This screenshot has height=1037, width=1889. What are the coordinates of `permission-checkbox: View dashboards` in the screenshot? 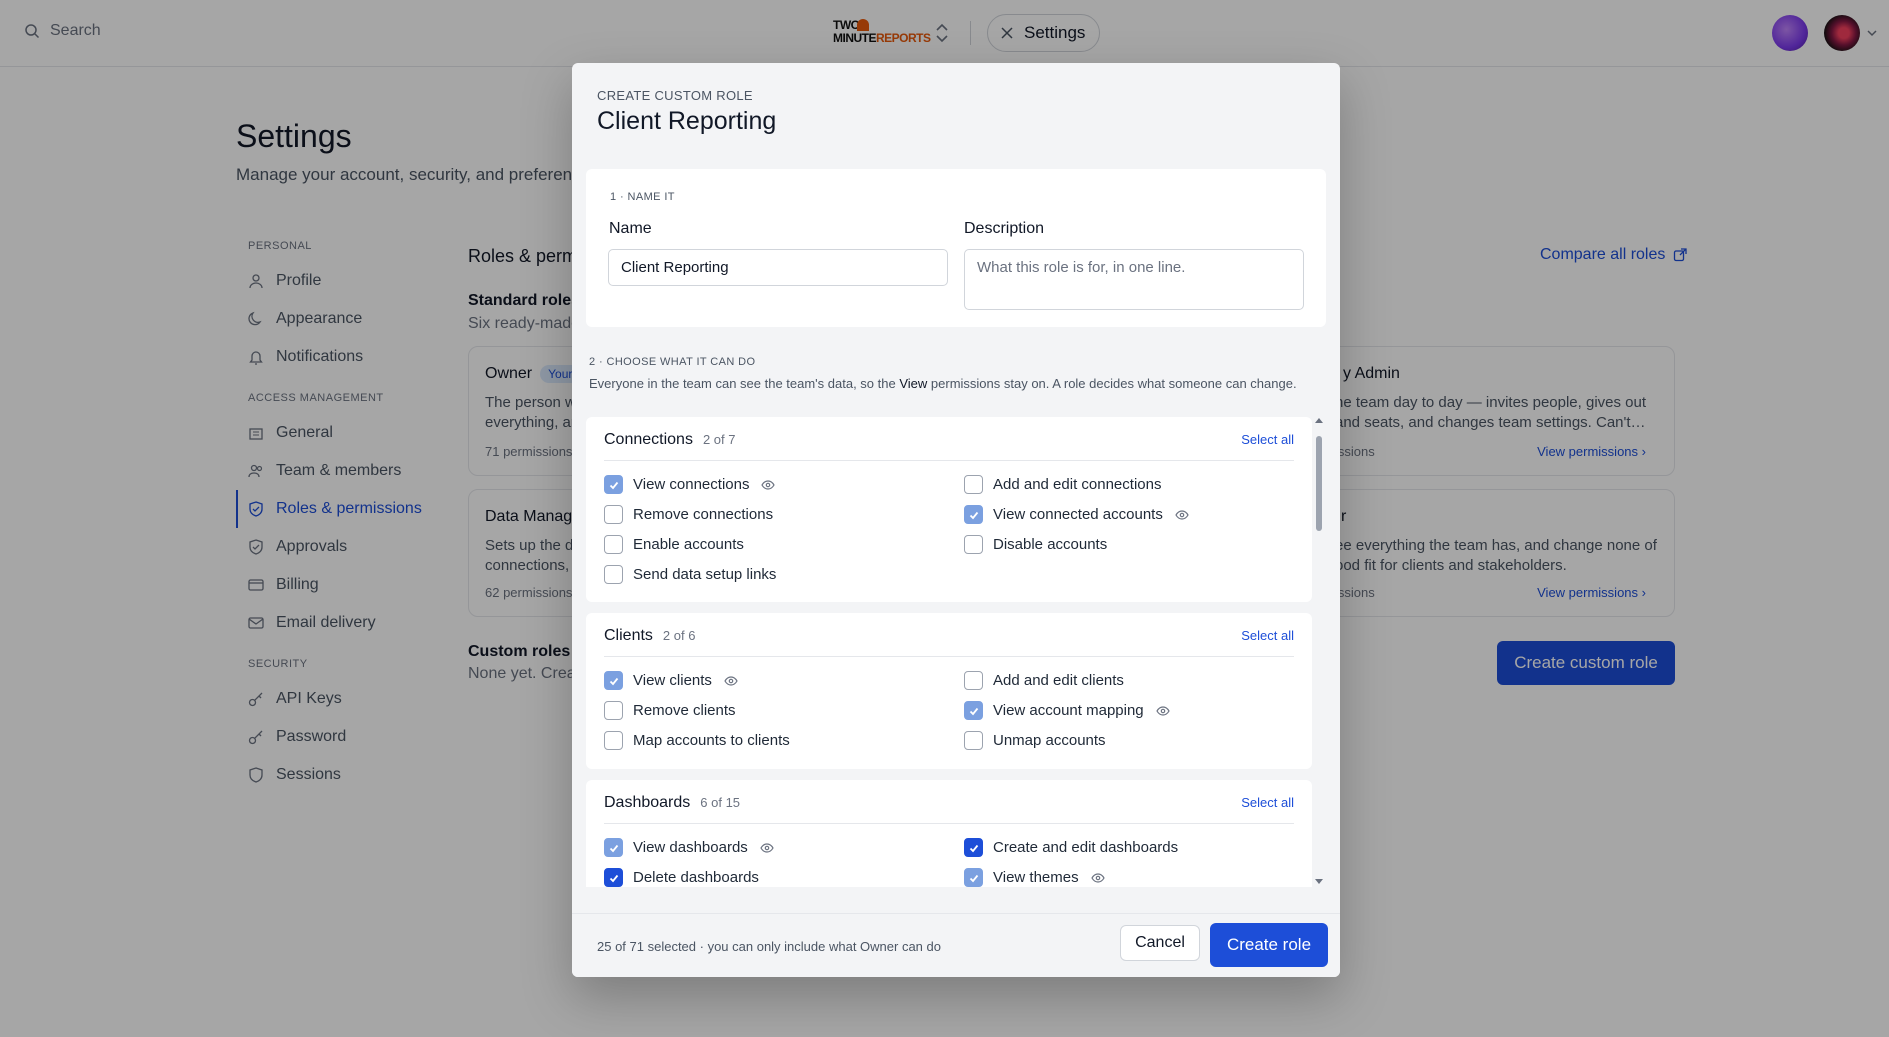 It's located at (689, 847).